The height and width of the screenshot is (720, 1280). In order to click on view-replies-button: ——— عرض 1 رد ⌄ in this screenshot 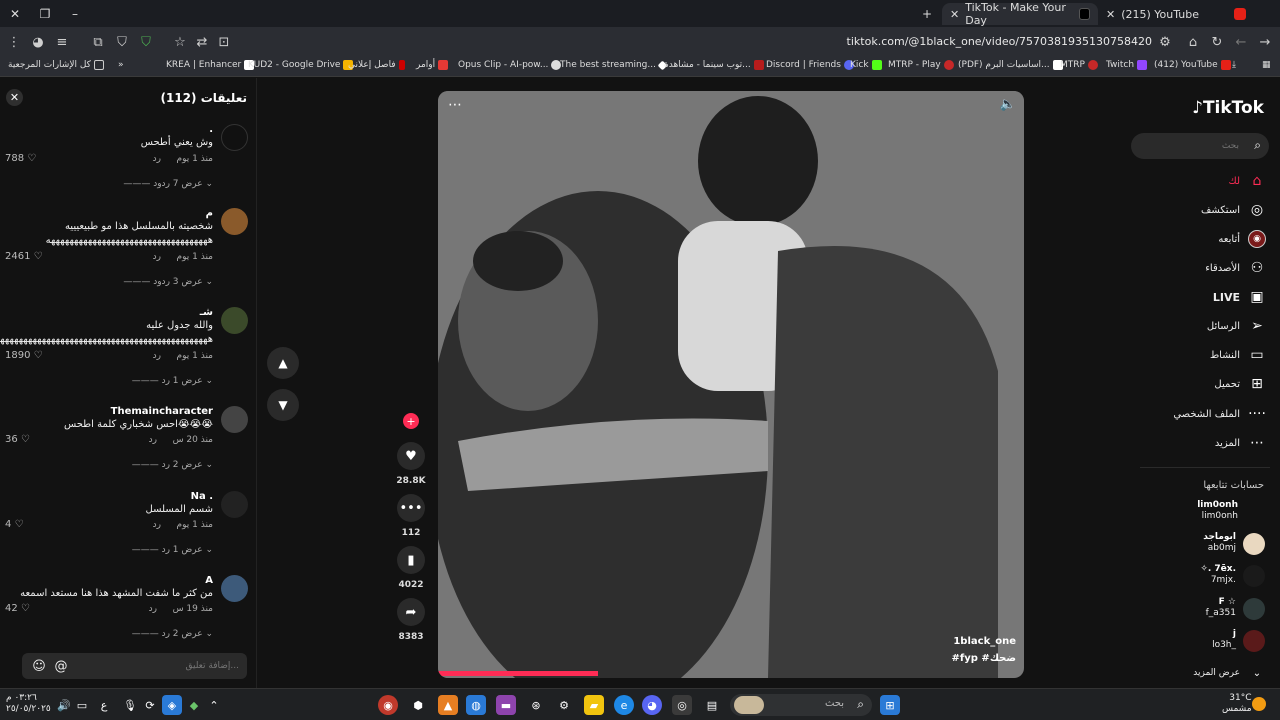, I will do `click(172, 381)`.